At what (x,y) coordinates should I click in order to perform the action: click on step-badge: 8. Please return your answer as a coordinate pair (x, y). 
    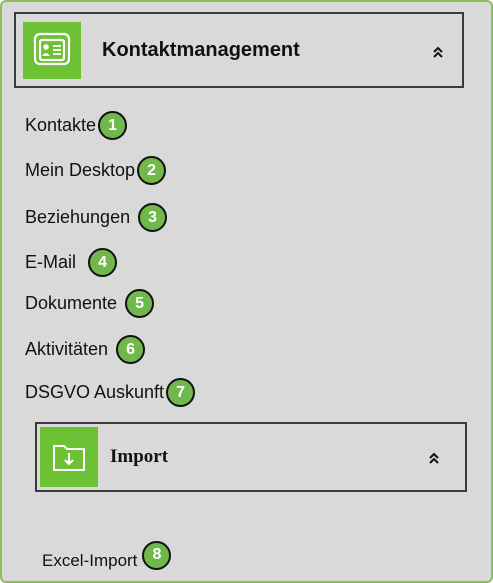
    Looking at the image, I should click on (157, 555).